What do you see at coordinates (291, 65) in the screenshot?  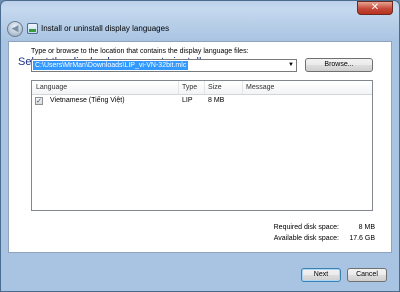 I see `dropdown-arrow-icon: ▼` at bounding box center [291, 65].